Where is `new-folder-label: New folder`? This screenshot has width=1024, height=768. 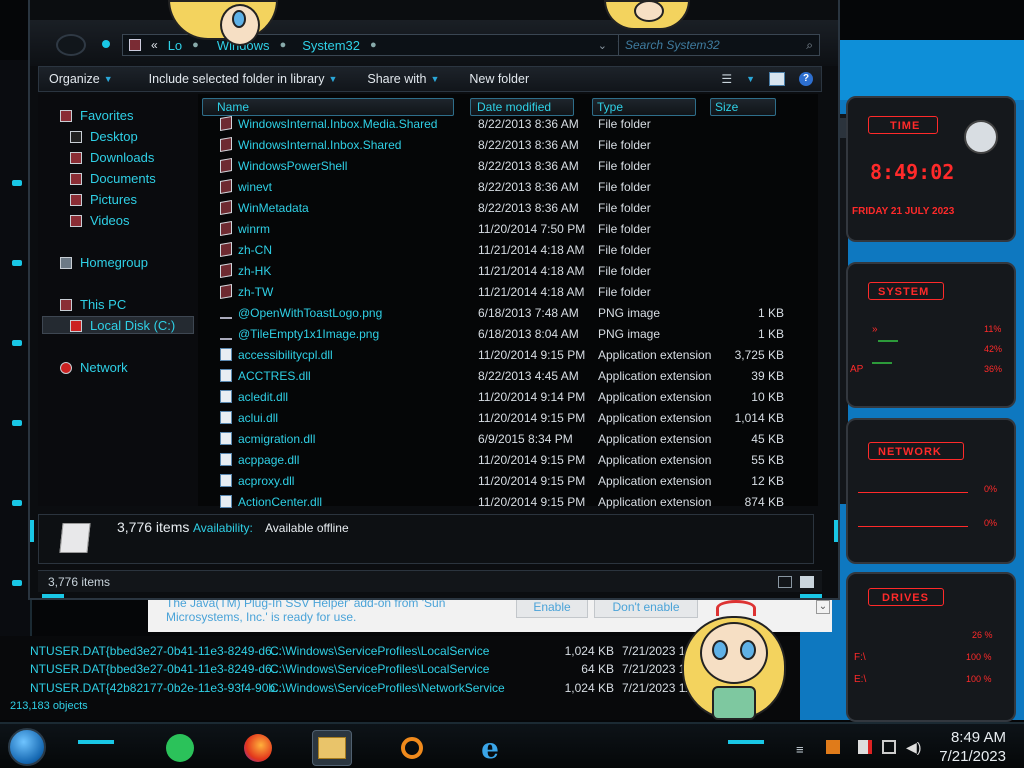
new-folder-label: New folder is located at coordinates (499, 79).